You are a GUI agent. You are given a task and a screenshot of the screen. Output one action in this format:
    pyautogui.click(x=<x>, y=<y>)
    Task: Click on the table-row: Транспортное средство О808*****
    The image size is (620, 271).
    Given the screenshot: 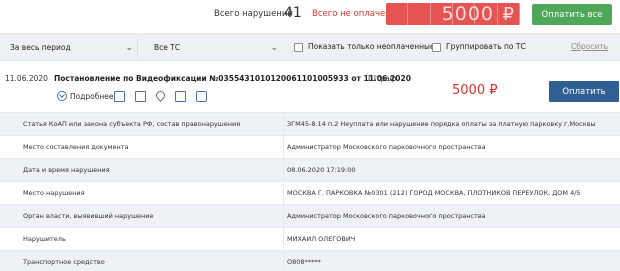 What is the action you would take?
    pyautogui.click(x=310, y=260)
    